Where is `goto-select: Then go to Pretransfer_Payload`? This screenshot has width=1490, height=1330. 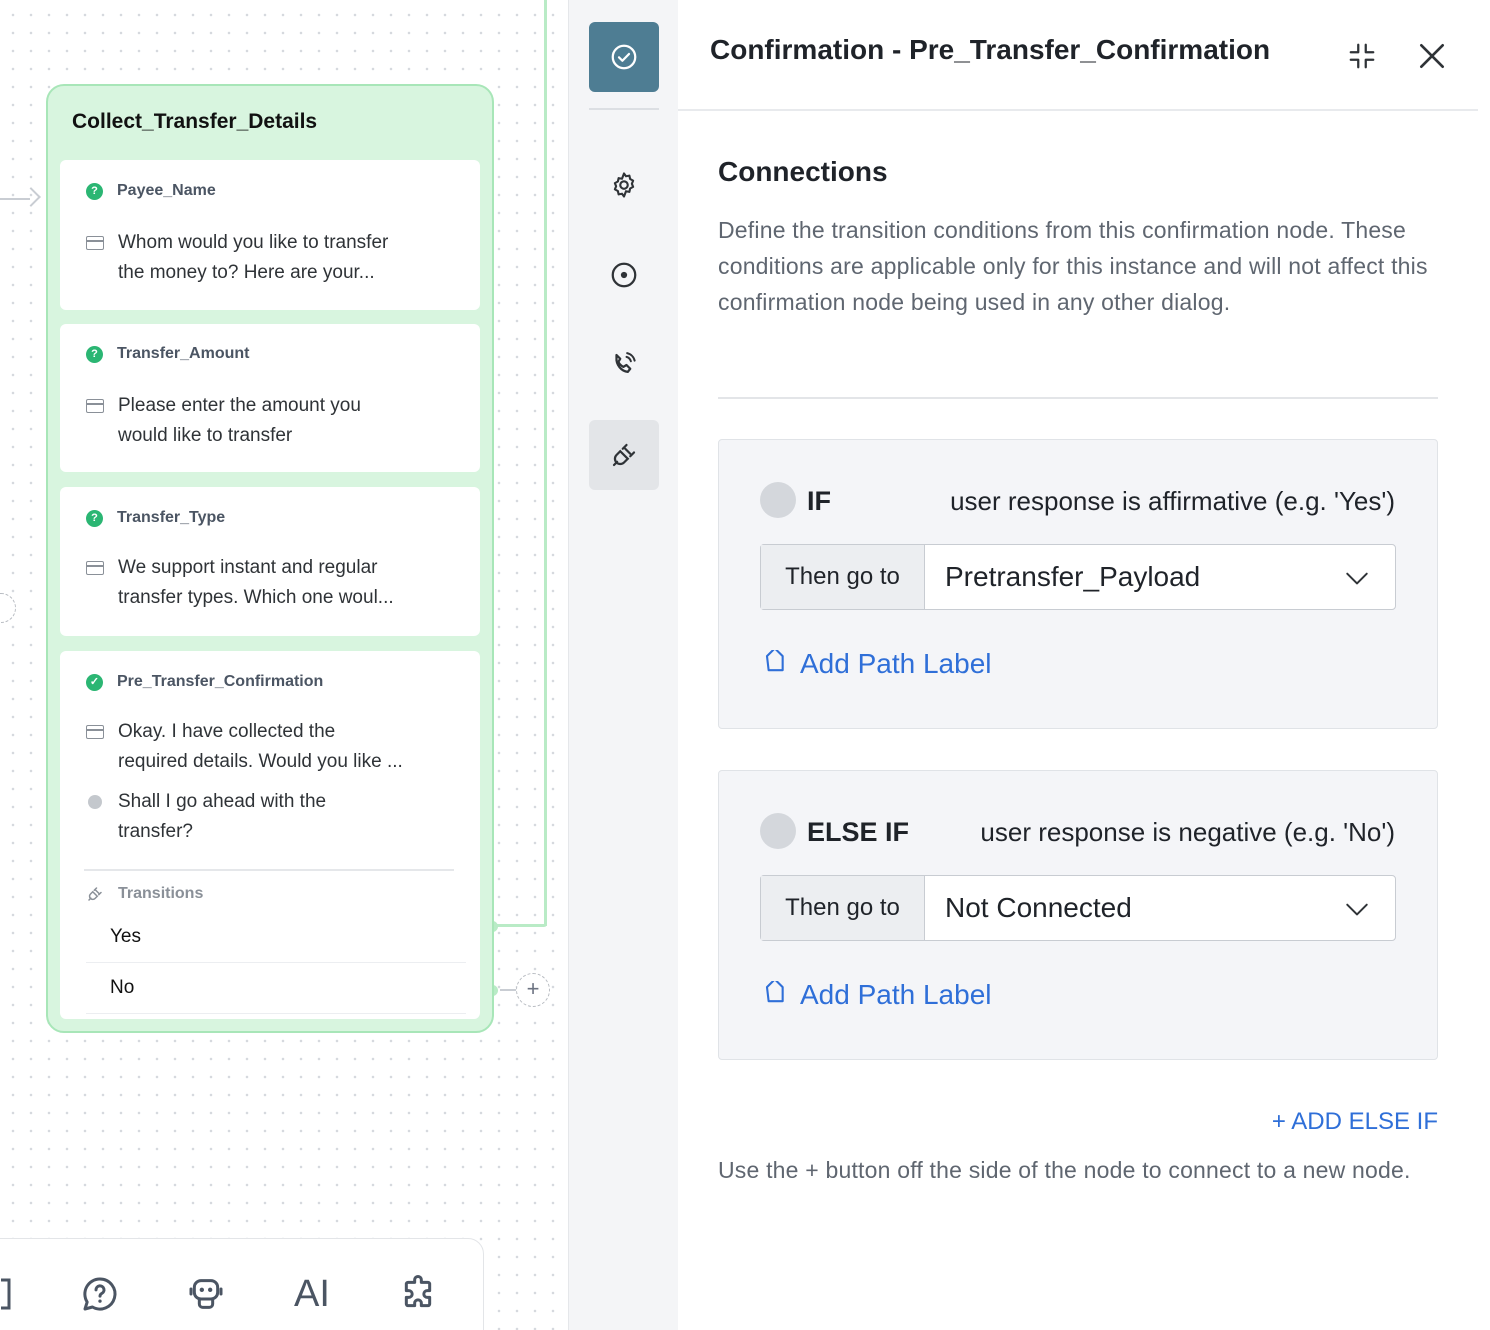
goto-select: Then go to Pretransfer_Payload is located at coordinates (1078, 577).